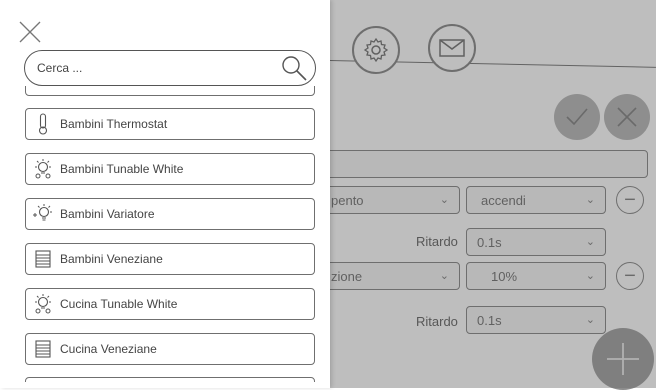  I want to click on search-icon, so click(294, 70).